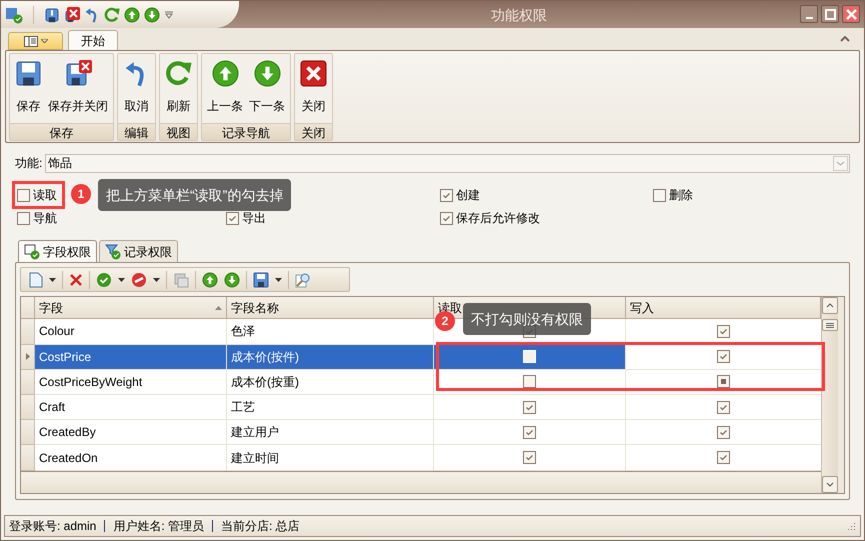 The width and height of the screenshot is (865, 541). Describe the element at coordinates (81, 194) in the screenshot. I see `step-number: 1` at that location.